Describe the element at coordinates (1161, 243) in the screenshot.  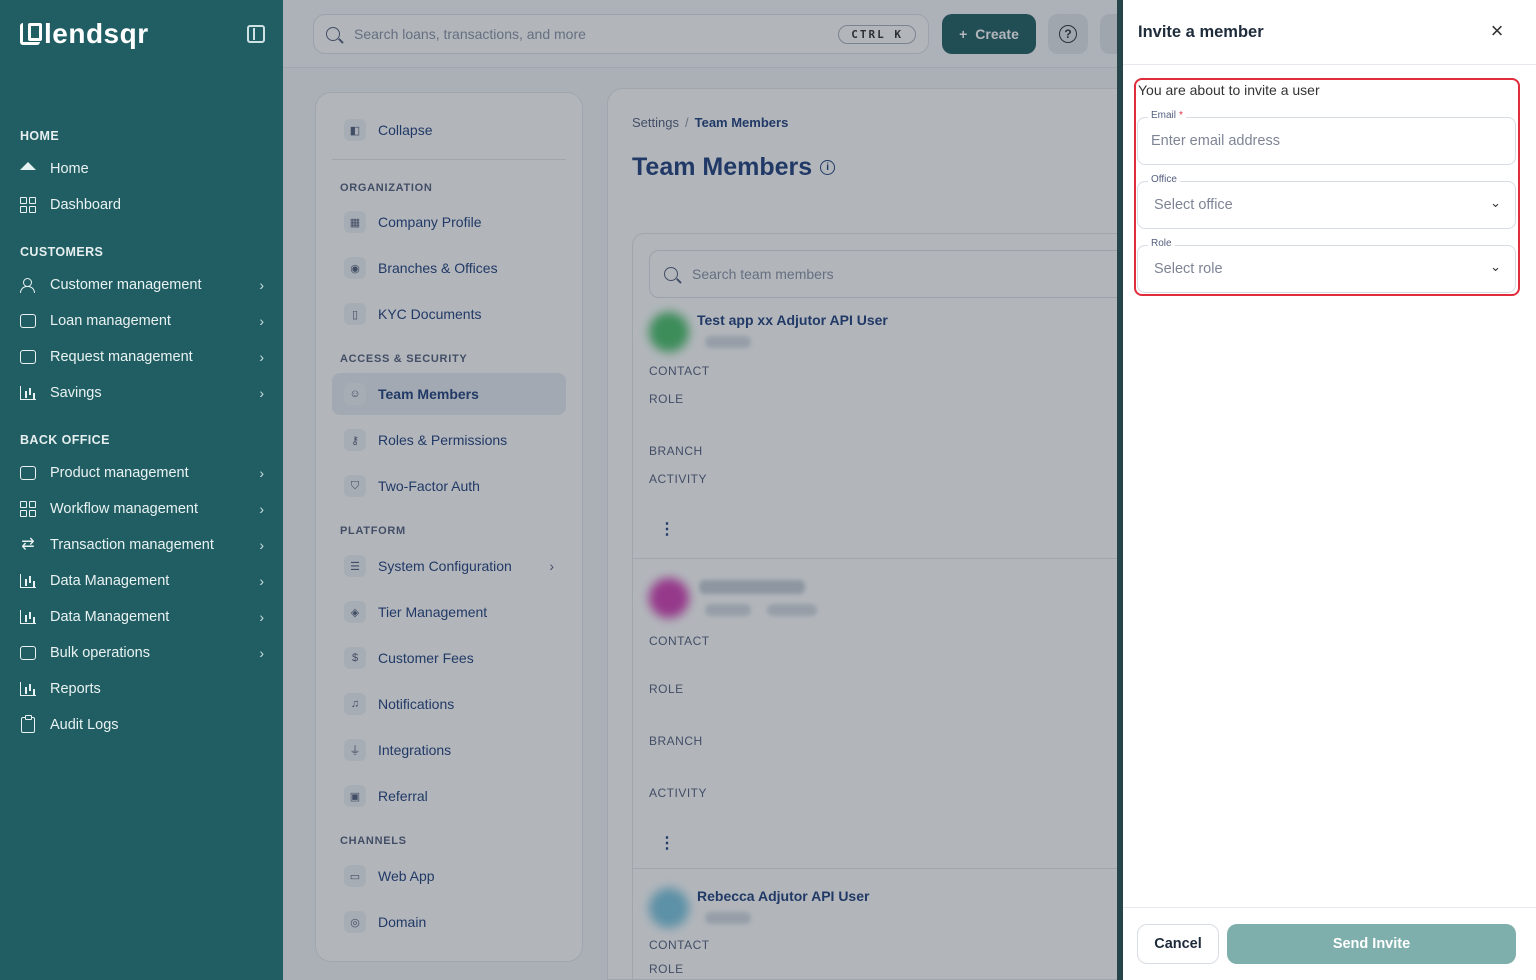
I see `role-label: Role` at that location.